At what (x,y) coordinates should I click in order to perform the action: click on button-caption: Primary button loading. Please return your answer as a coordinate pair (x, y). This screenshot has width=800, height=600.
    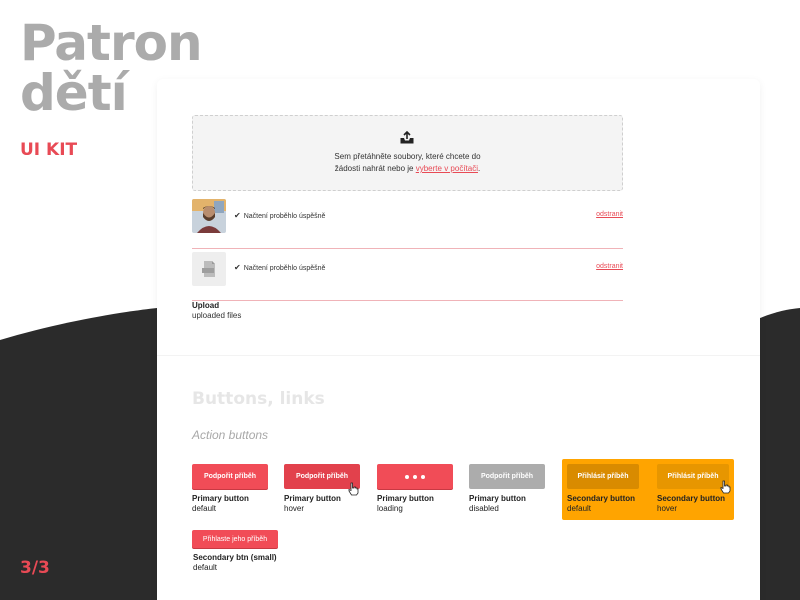
    Looking at the image, I should click on (405, 503).